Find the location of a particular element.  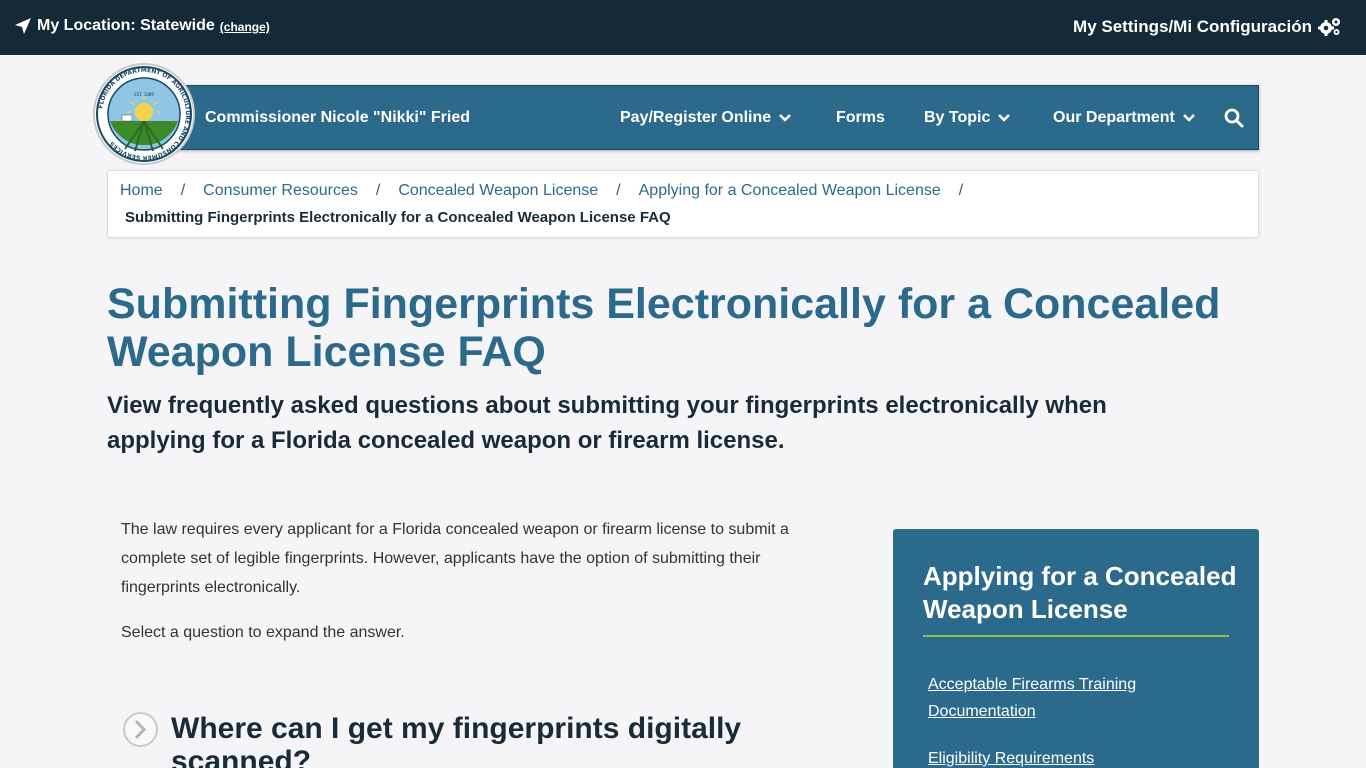

nav-our-department-label: Our Department is located at coordinates (1114, 117).